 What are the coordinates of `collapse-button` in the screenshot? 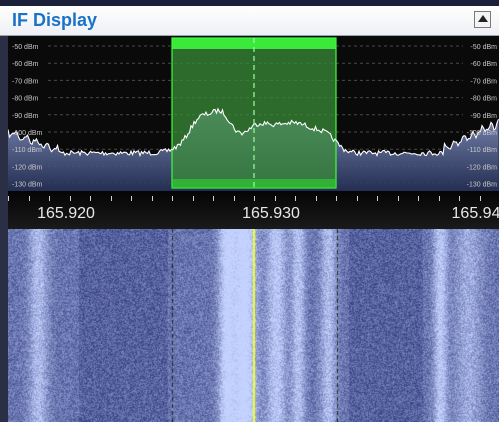 It's located at (482, 19).